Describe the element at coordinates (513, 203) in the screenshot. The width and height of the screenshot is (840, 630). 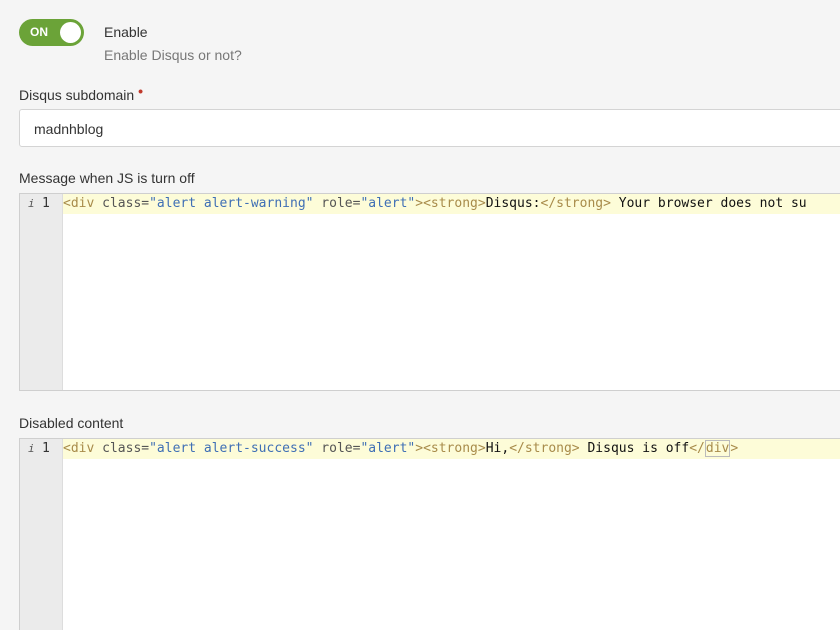
I see `code-token: Disqus:` at that location.